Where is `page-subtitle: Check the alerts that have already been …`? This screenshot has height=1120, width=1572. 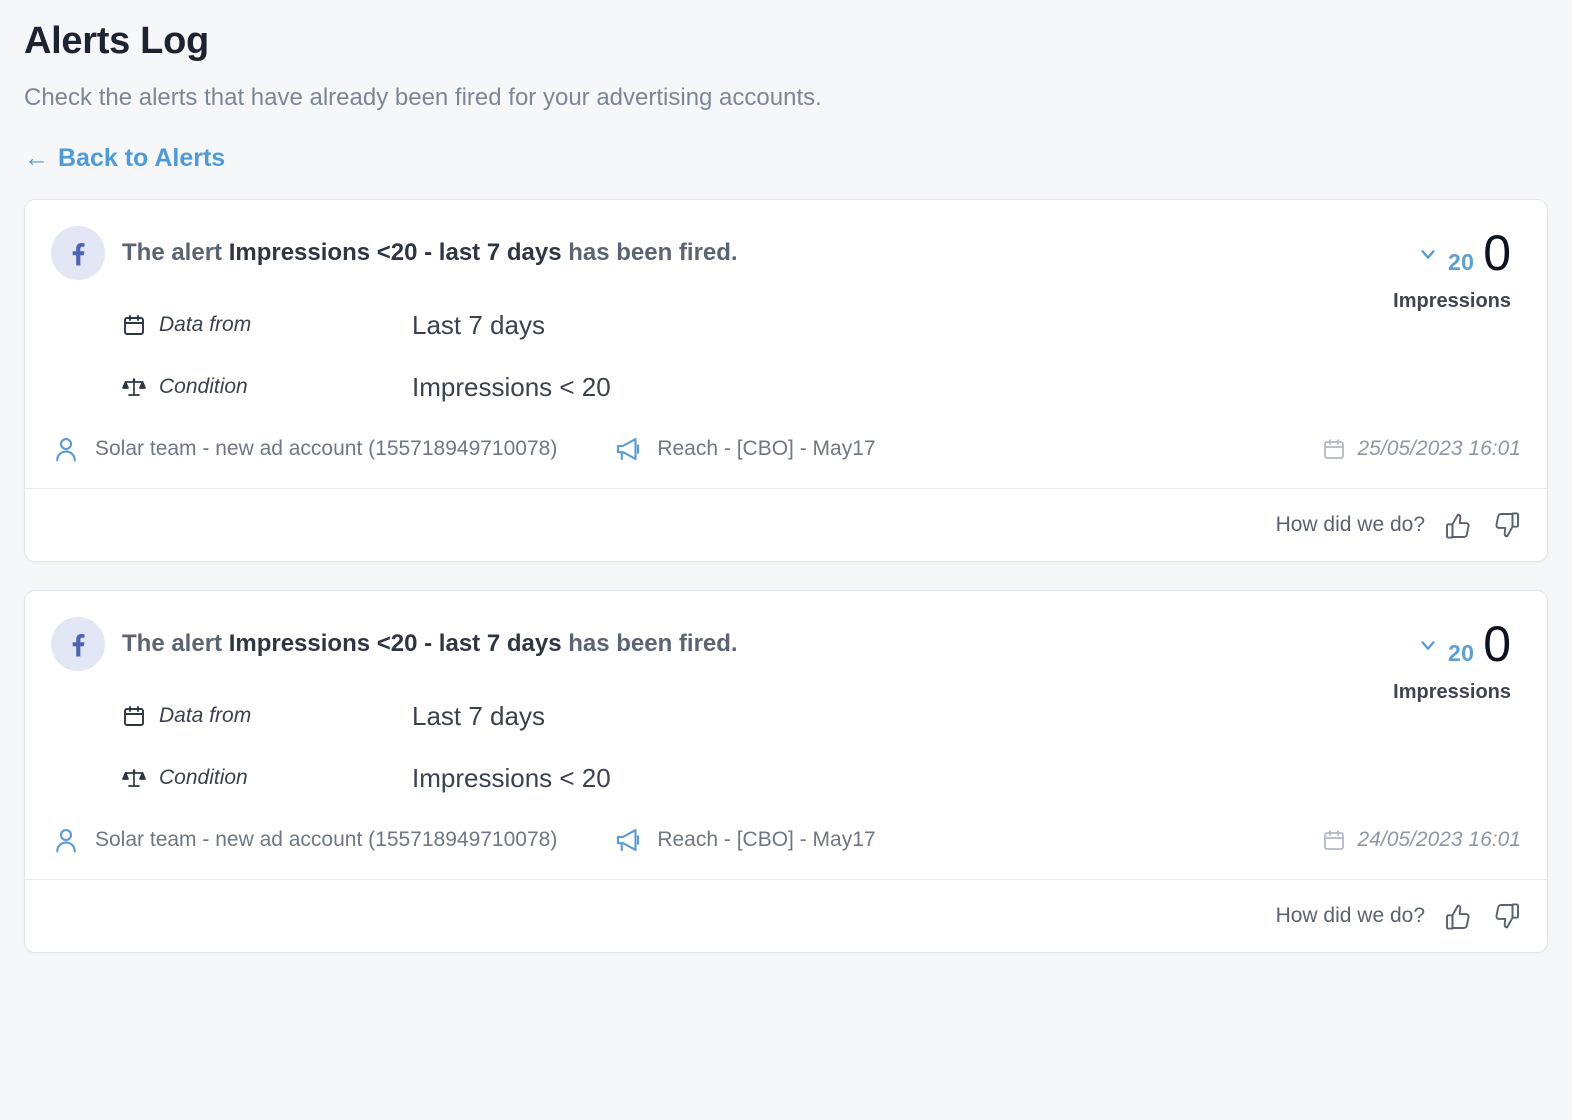 page-subtitle: Check the alerts that have already been … is located at coordinates (423, 97).